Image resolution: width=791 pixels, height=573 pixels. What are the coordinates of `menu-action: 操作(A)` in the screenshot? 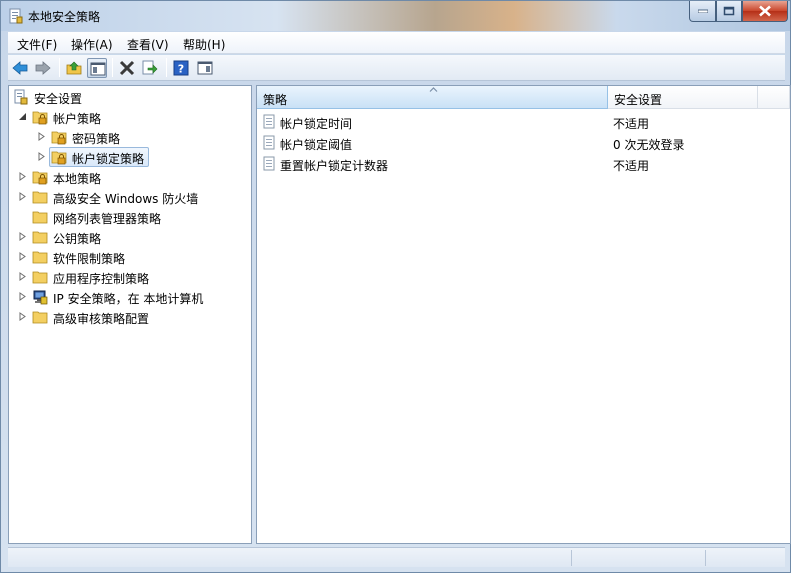 It's located at (92, 44).